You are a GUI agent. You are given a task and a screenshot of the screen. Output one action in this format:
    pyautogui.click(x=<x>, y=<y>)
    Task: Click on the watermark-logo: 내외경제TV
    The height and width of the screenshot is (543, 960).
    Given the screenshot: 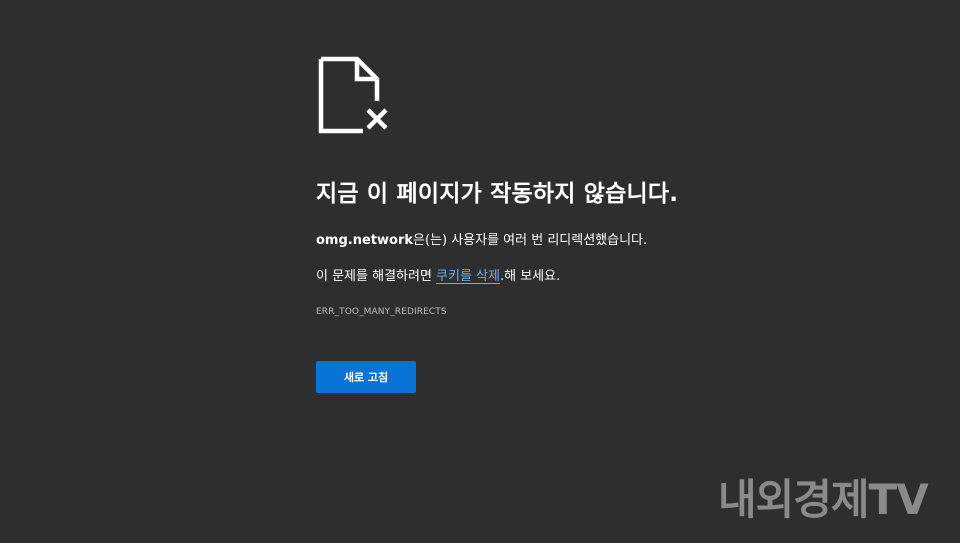 What is the action you would take?
    pyautogui.click(x=823, y=499)
    